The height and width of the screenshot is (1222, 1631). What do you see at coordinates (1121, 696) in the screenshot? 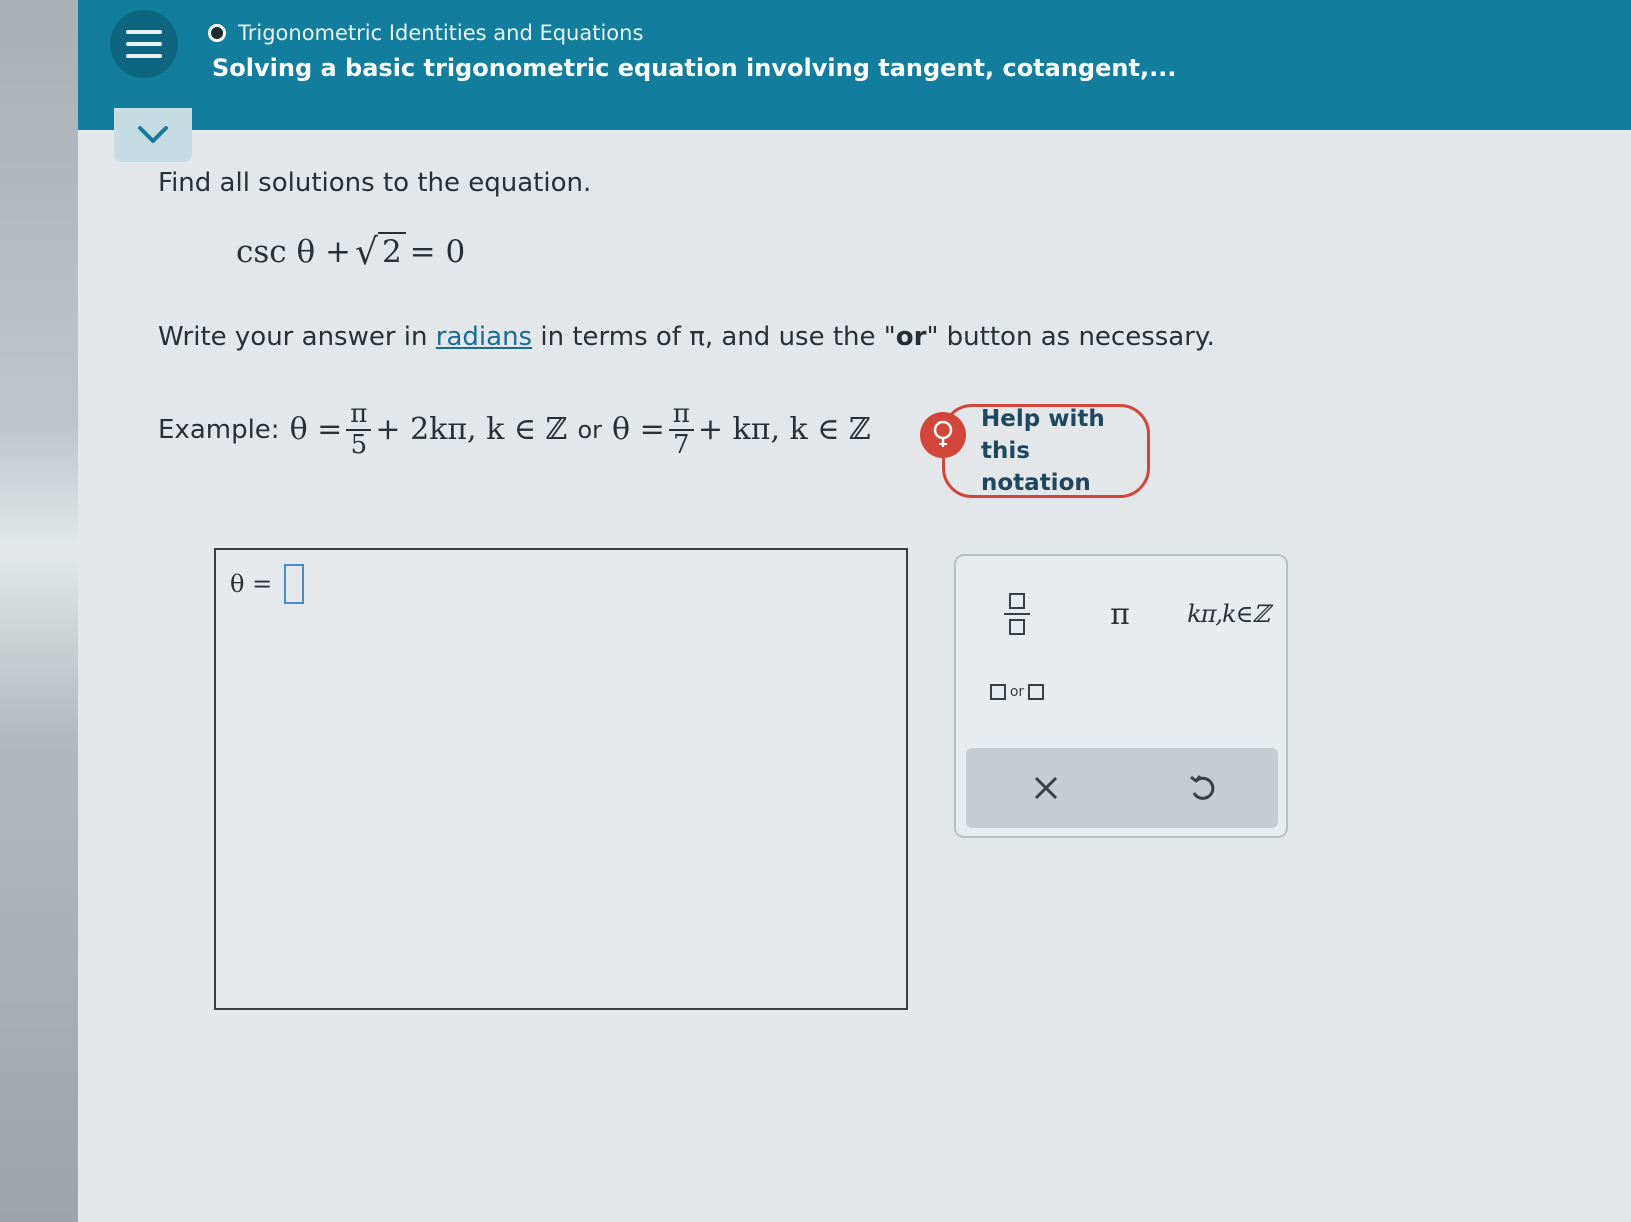
I see `math-keypad: π kπ,k∈ℤ or` at bounding box center [1121, 696].